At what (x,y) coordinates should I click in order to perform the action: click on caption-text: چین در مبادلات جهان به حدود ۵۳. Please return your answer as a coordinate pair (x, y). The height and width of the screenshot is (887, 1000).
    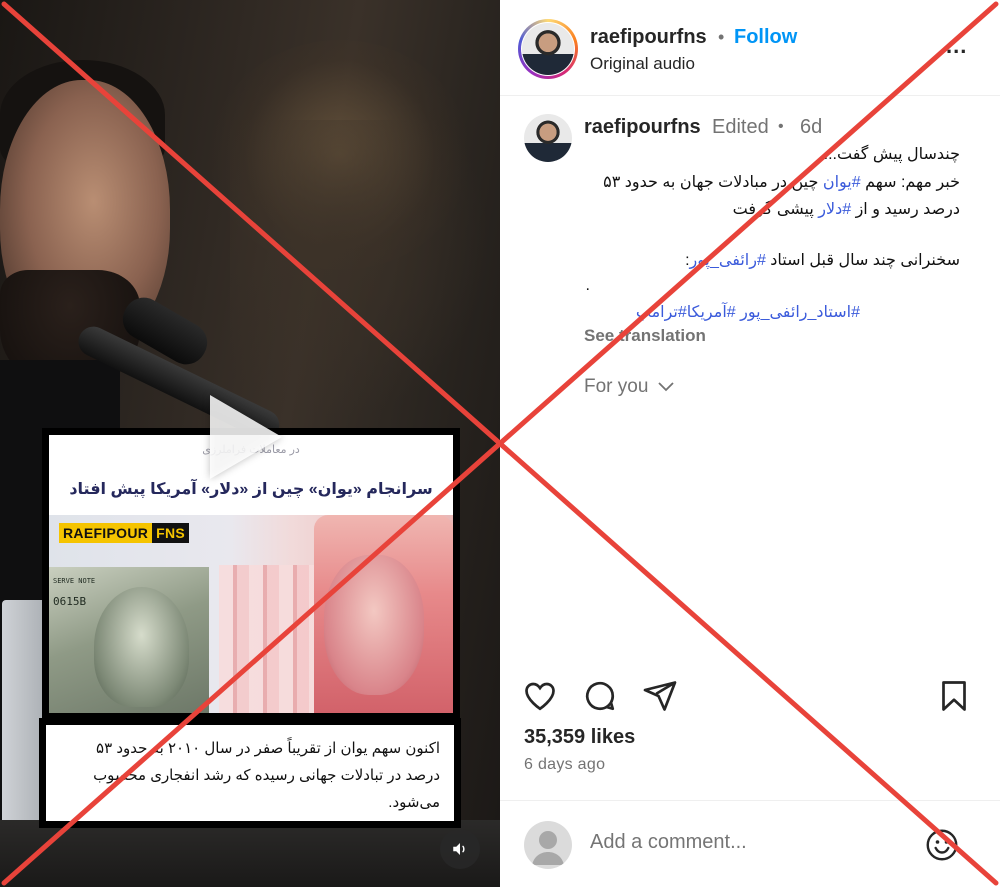
    Looking at the image, I should click on (713, 182).